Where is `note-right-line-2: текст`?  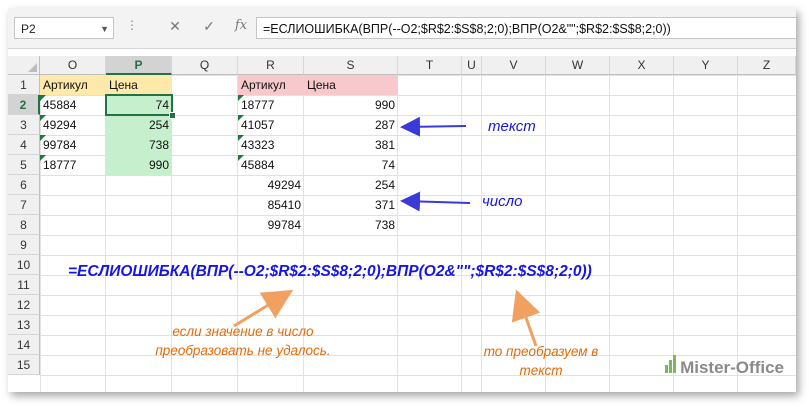
note-right-line-2: текст is located at coordinates (541, 370).